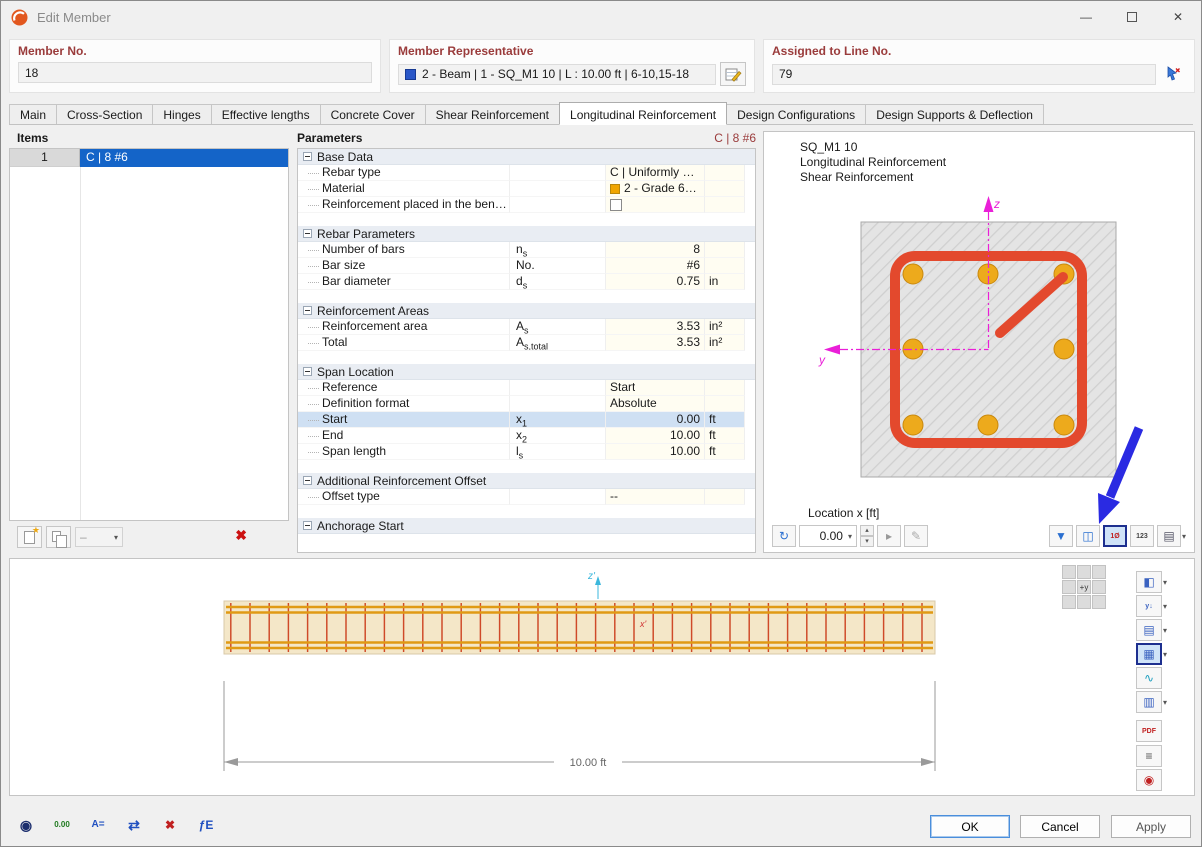 This screenshot has width=1202, height=847. What do you see at coordinates (655, 497) in the screenshot?
I see `parameter-value: --` at bounding box center [655, 497].